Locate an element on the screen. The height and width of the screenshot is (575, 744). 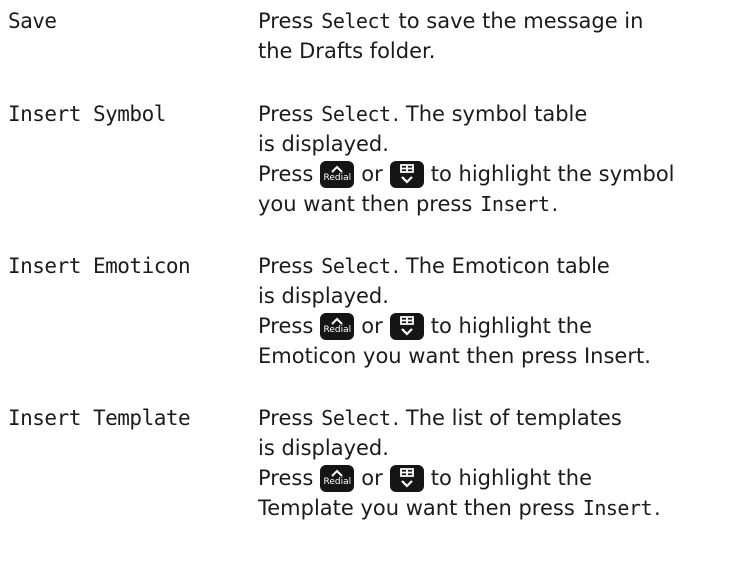
option-term: Insert Emoticon is located at coordinates (99, 266).